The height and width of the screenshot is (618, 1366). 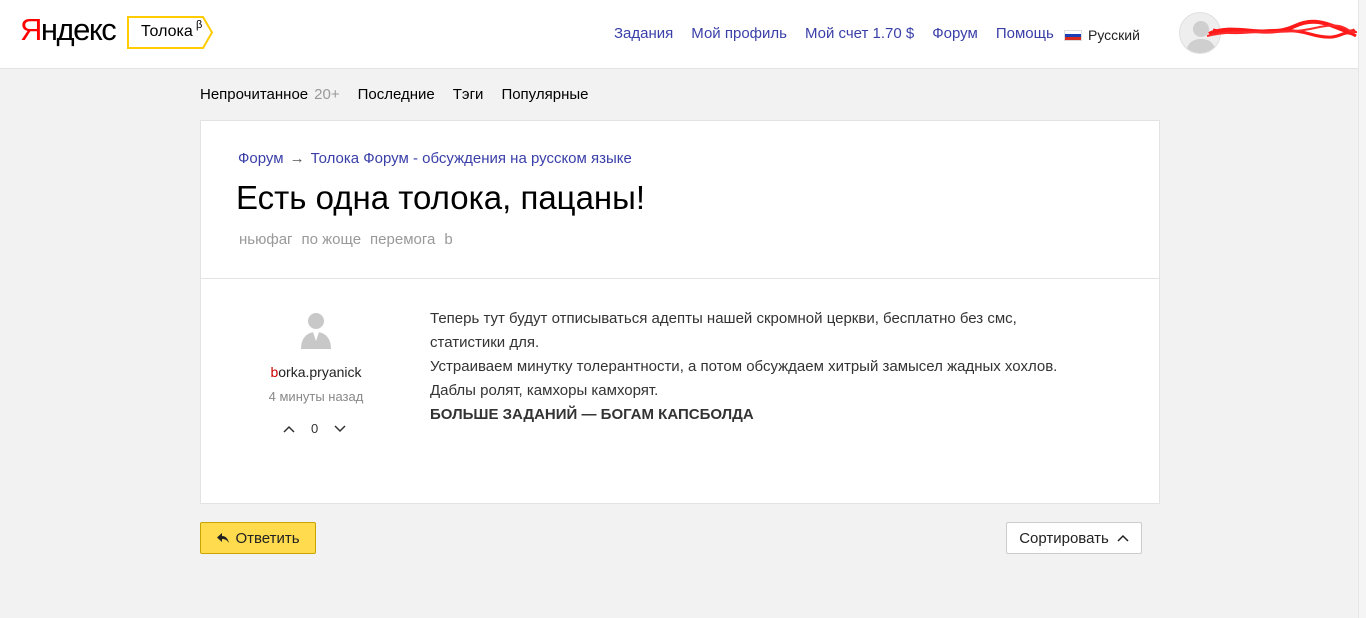 What do you see at coordinates (199, 25) in the screenshot?
I see `badge-beta: β` at bounding box center [199, 25].